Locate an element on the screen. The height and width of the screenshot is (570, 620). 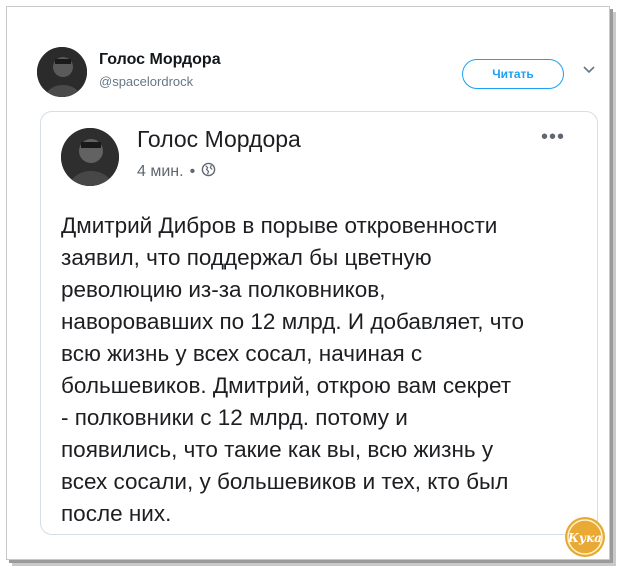
post-meta: 4 мин. • is located at coordinates (176, 172).